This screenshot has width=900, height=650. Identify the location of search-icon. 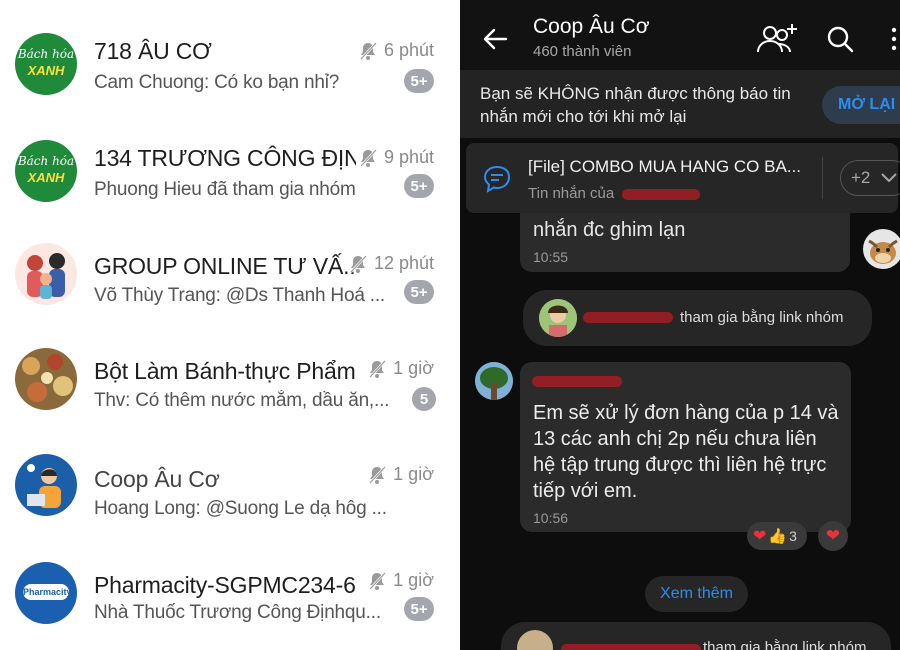
(840, 39).